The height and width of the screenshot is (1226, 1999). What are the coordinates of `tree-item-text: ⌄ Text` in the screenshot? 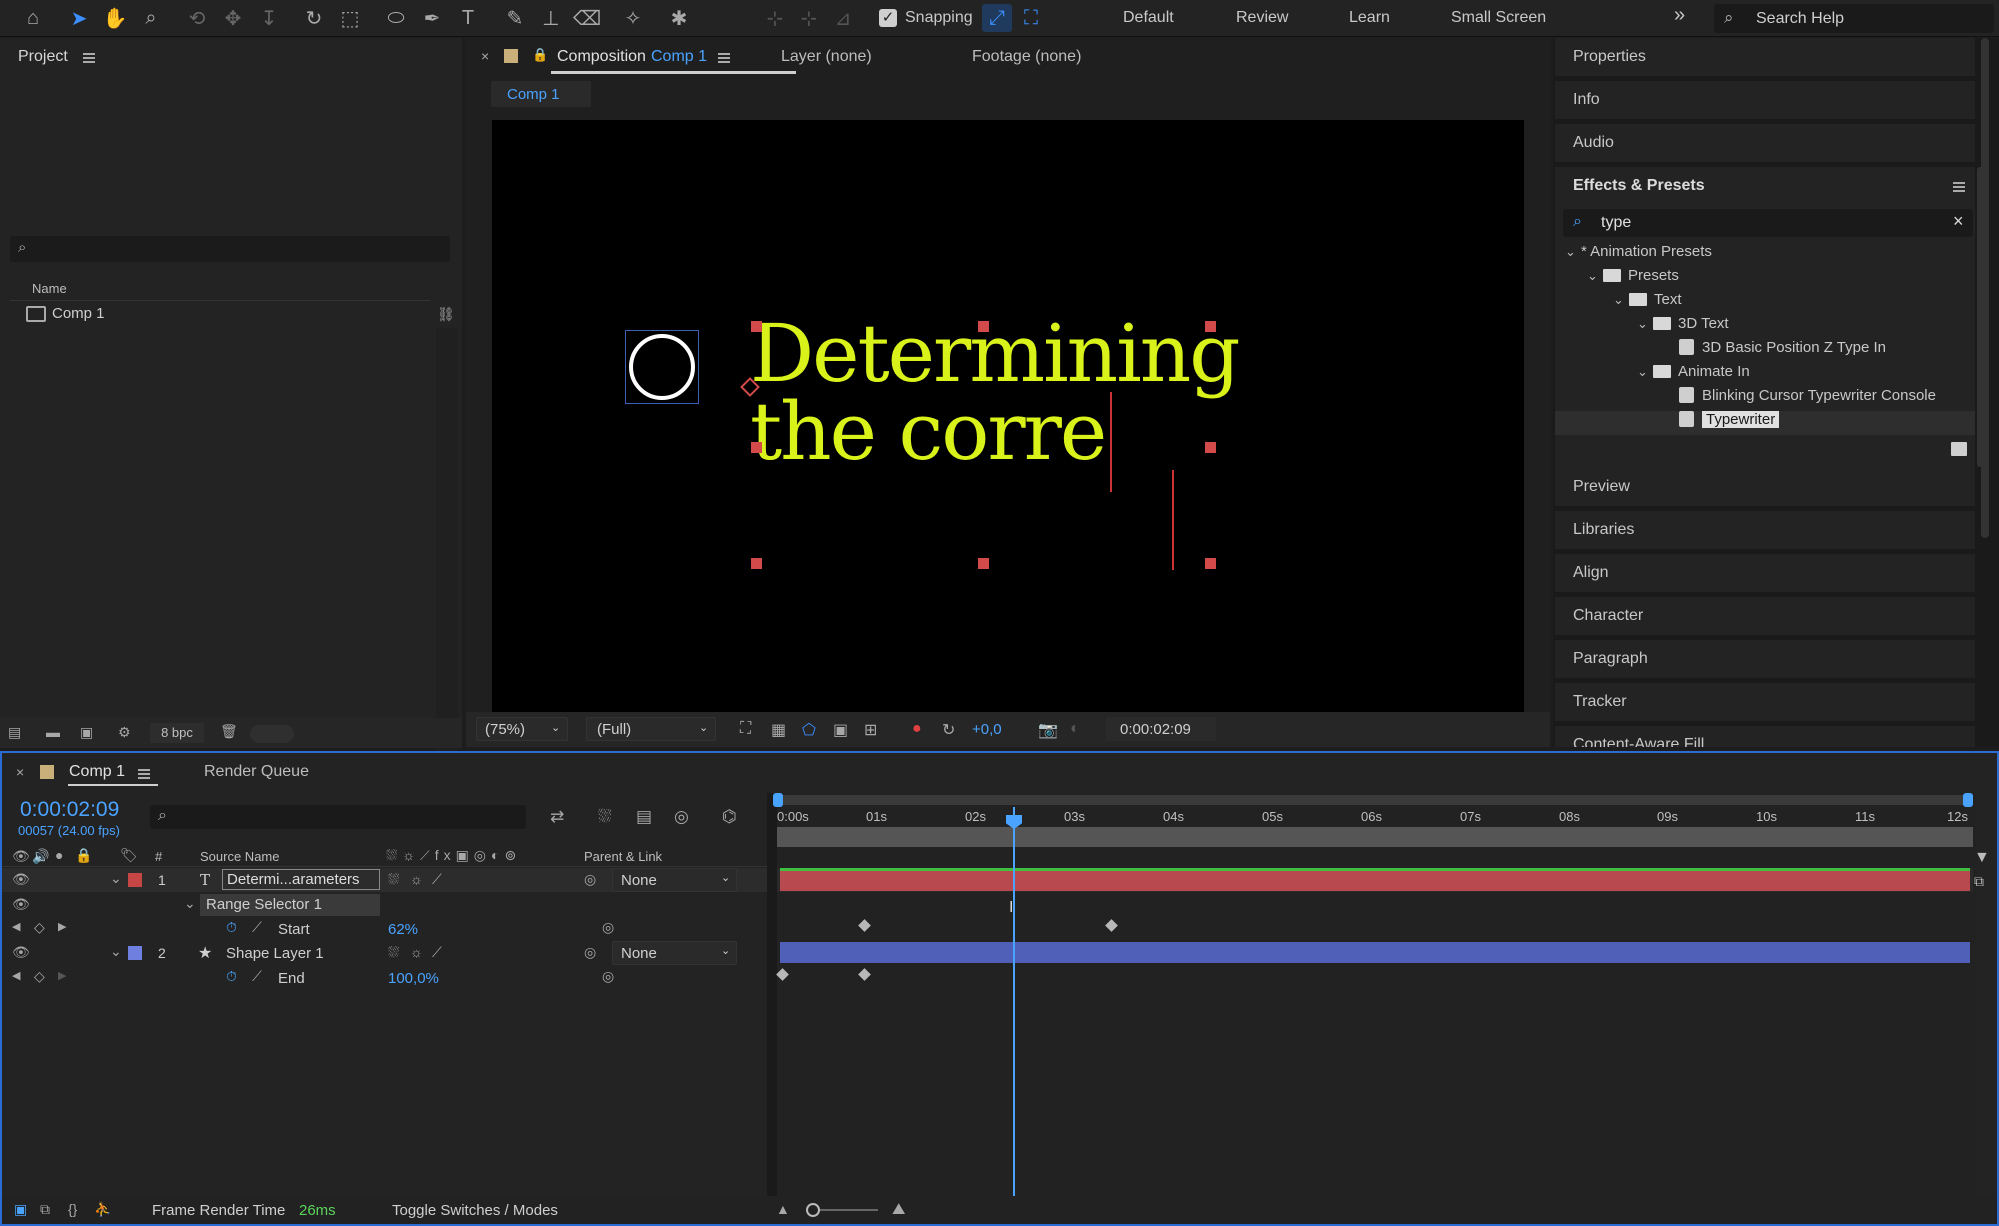 It's located at (1647, 302).